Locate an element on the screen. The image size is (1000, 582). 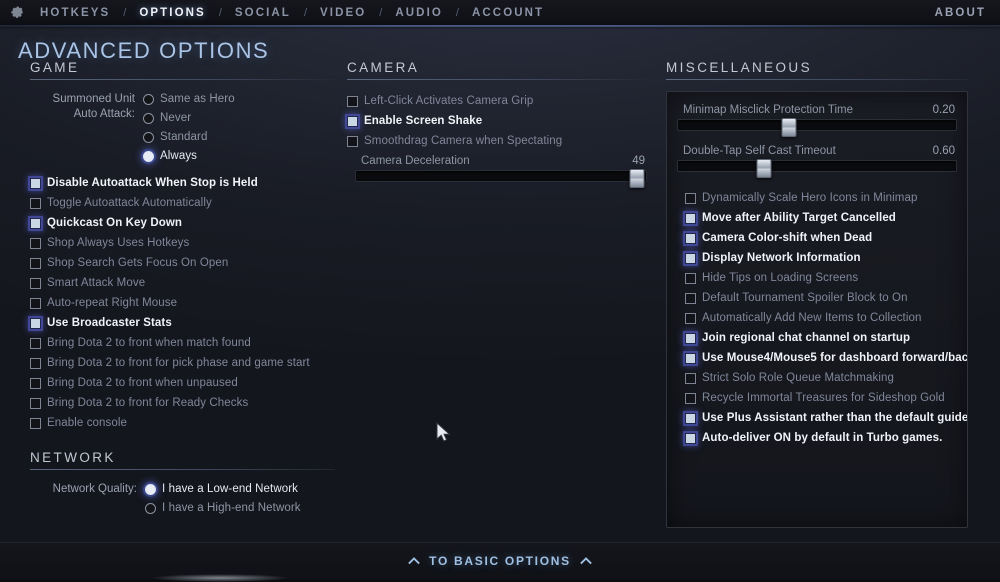
checkbox-left-click-camera-grip: Left-Click Activates Camera Grip is located at coordinates (497, 101).